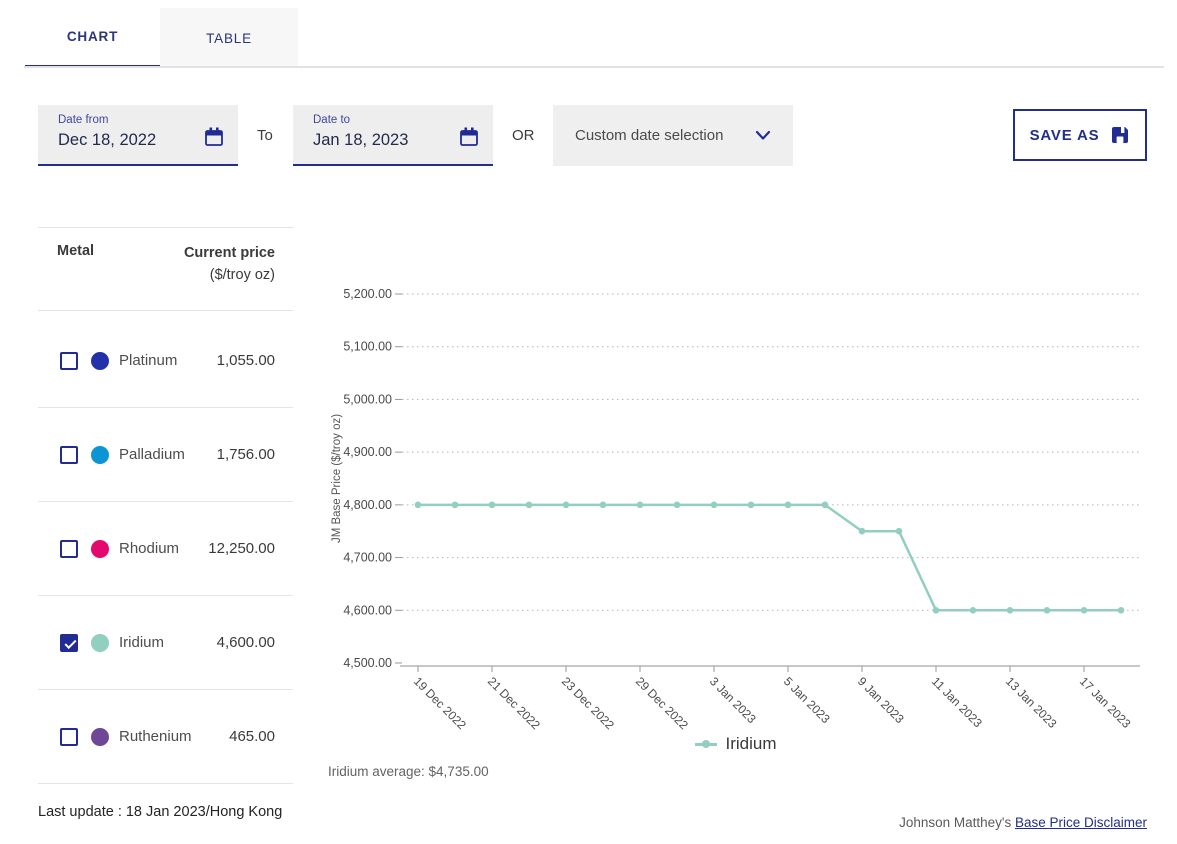 Image resolution: width=1177 pixels, height=844 pixels. Describe the element at coordinates (332, 120) in the screenshot. I see `date-to-label: Date to` at that location.